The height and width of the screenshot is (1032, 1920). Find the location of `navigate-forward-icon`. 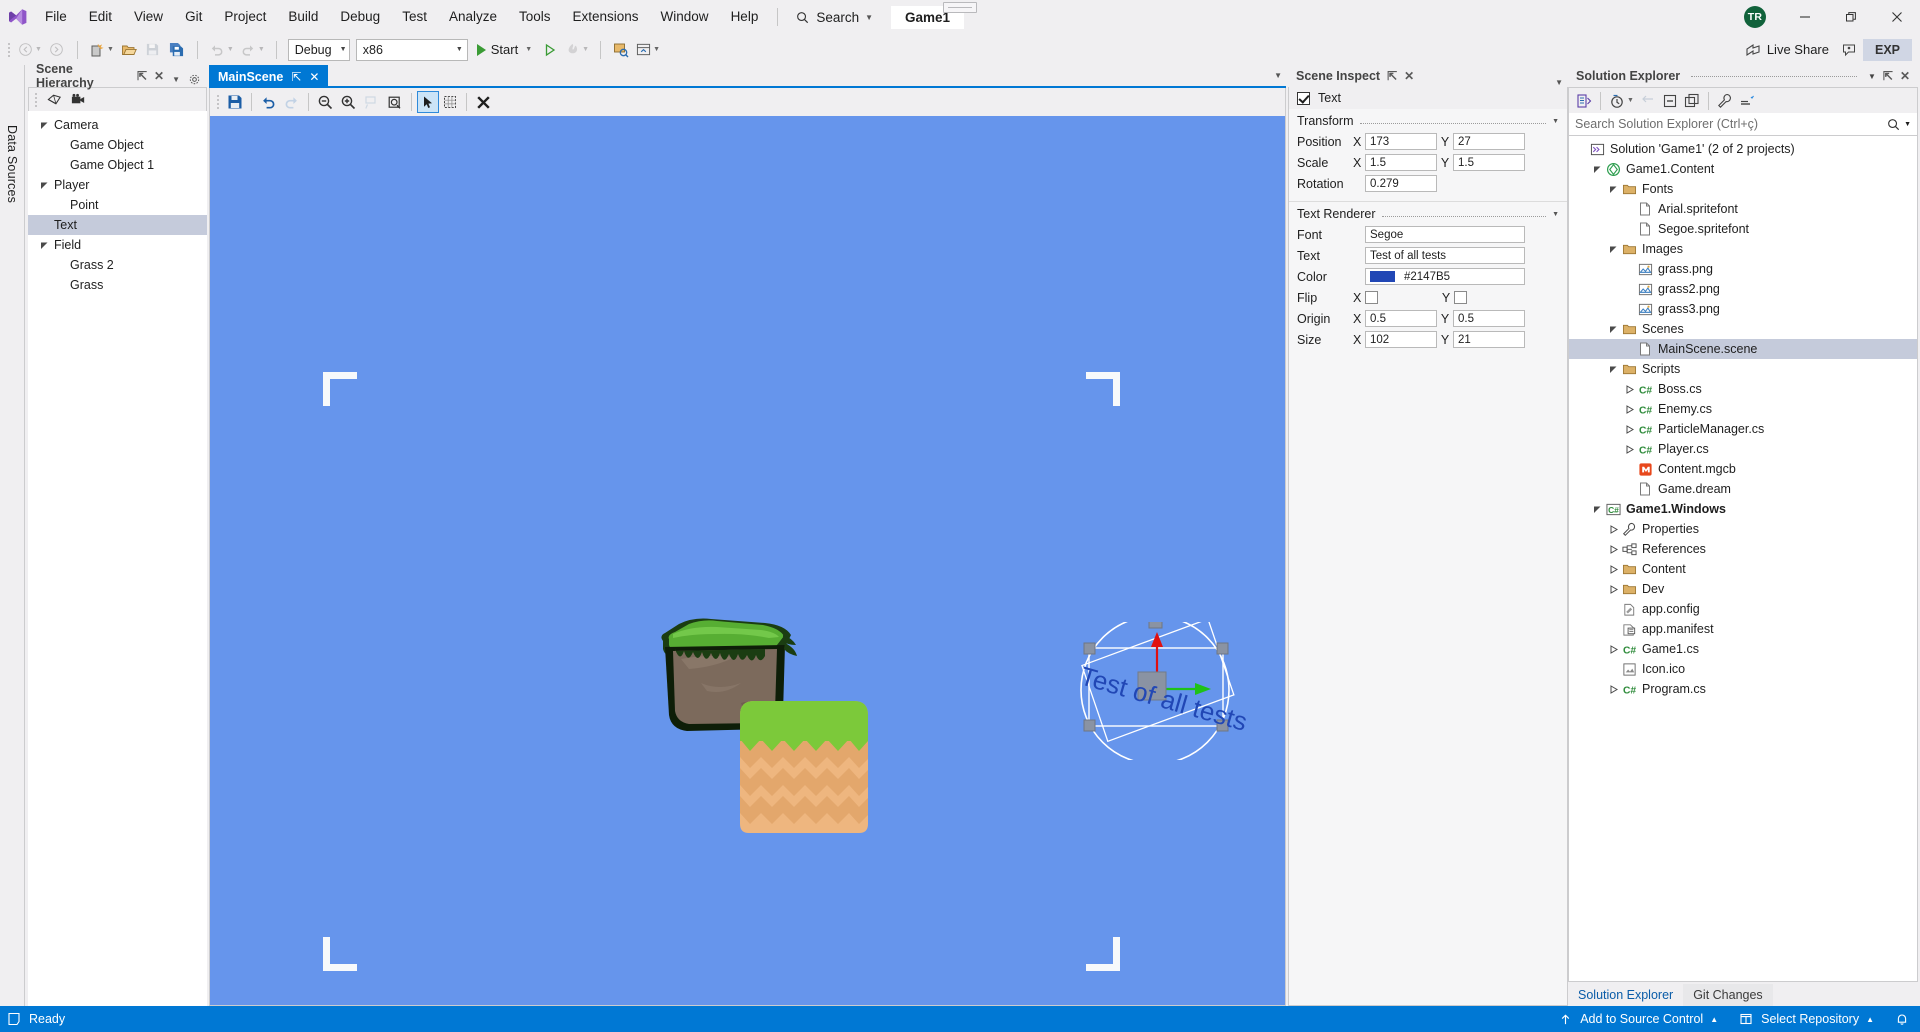

navigate-forward-icon is located at coordinates (57, 50).